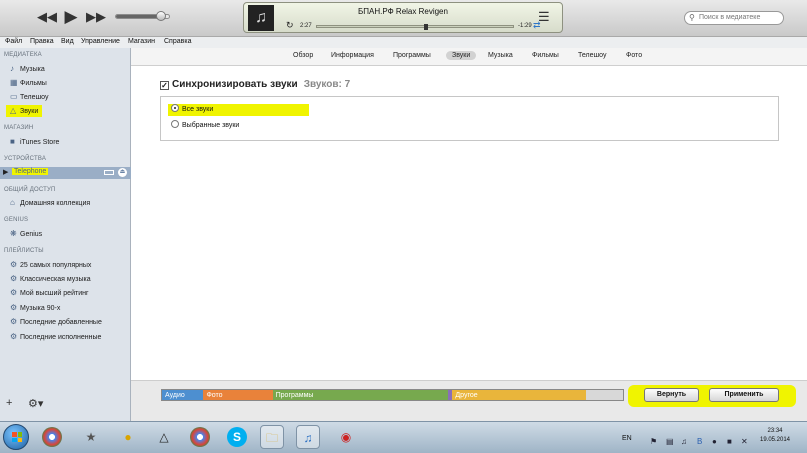 The image size is (807, 453). I want to click on sidebar-item-playlist: ⚙ 25 самых популярных, so click(50, 265).